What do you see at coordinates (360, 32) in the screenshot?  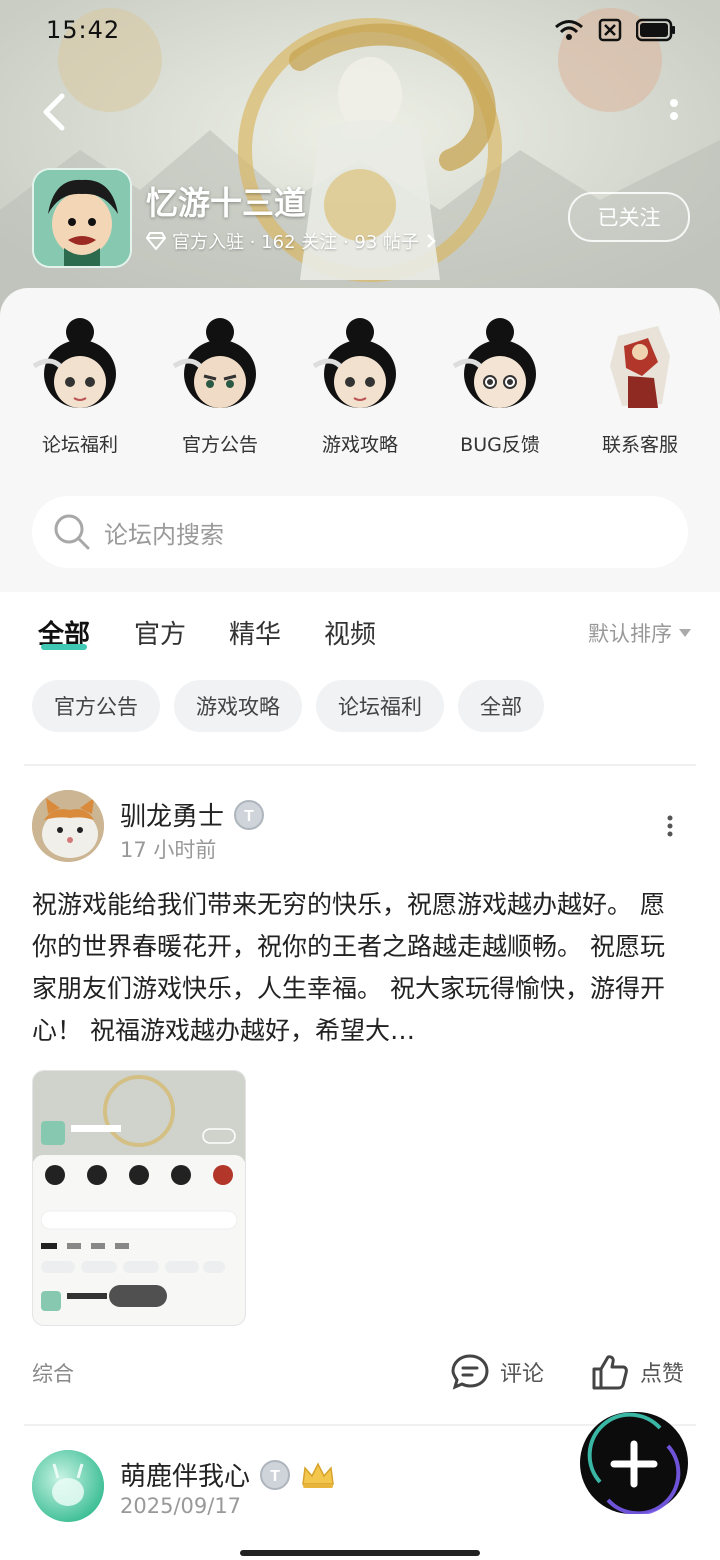 I see `status-bar: 15:42` at bounding box center [360, 32].